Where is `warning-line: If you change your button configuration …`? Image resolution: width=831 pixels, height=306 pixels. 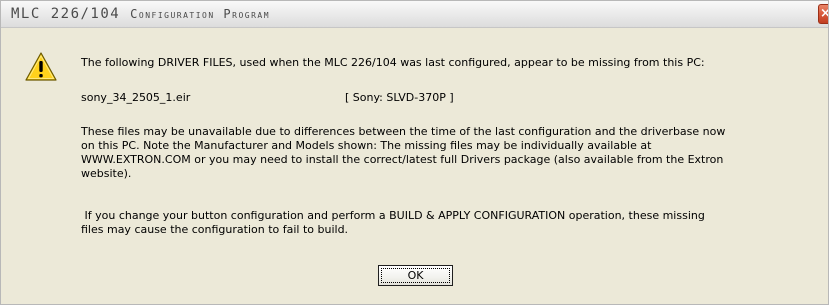 warning-line: If you change your button configuration … is located at coordinates (393, 215).